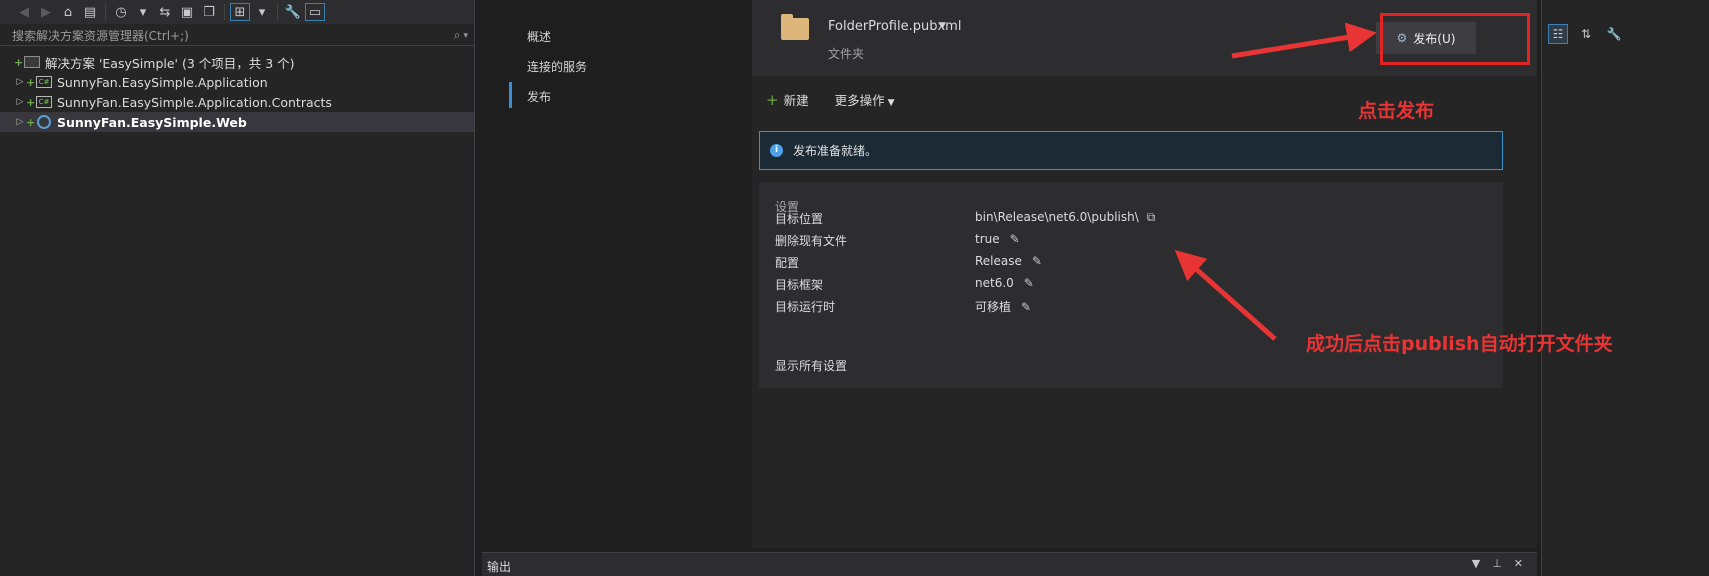  Describe the element at coordinates (539, 96) in the screenshot. I see `nav-item-publish: 发布` at that location.